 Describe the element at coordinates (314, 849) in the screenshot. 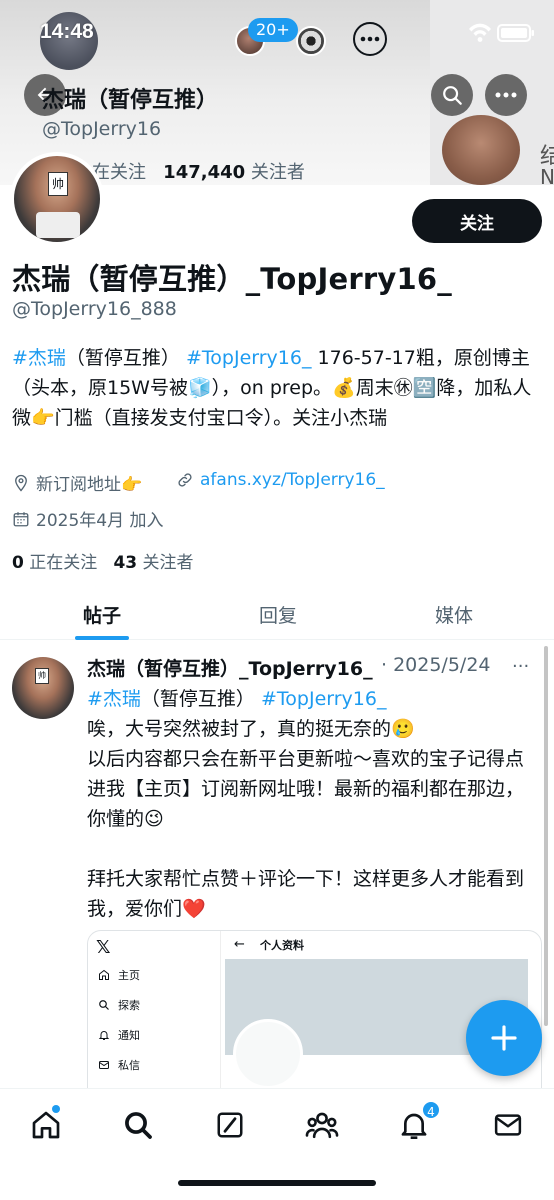

I see `post-spacer` at that location.